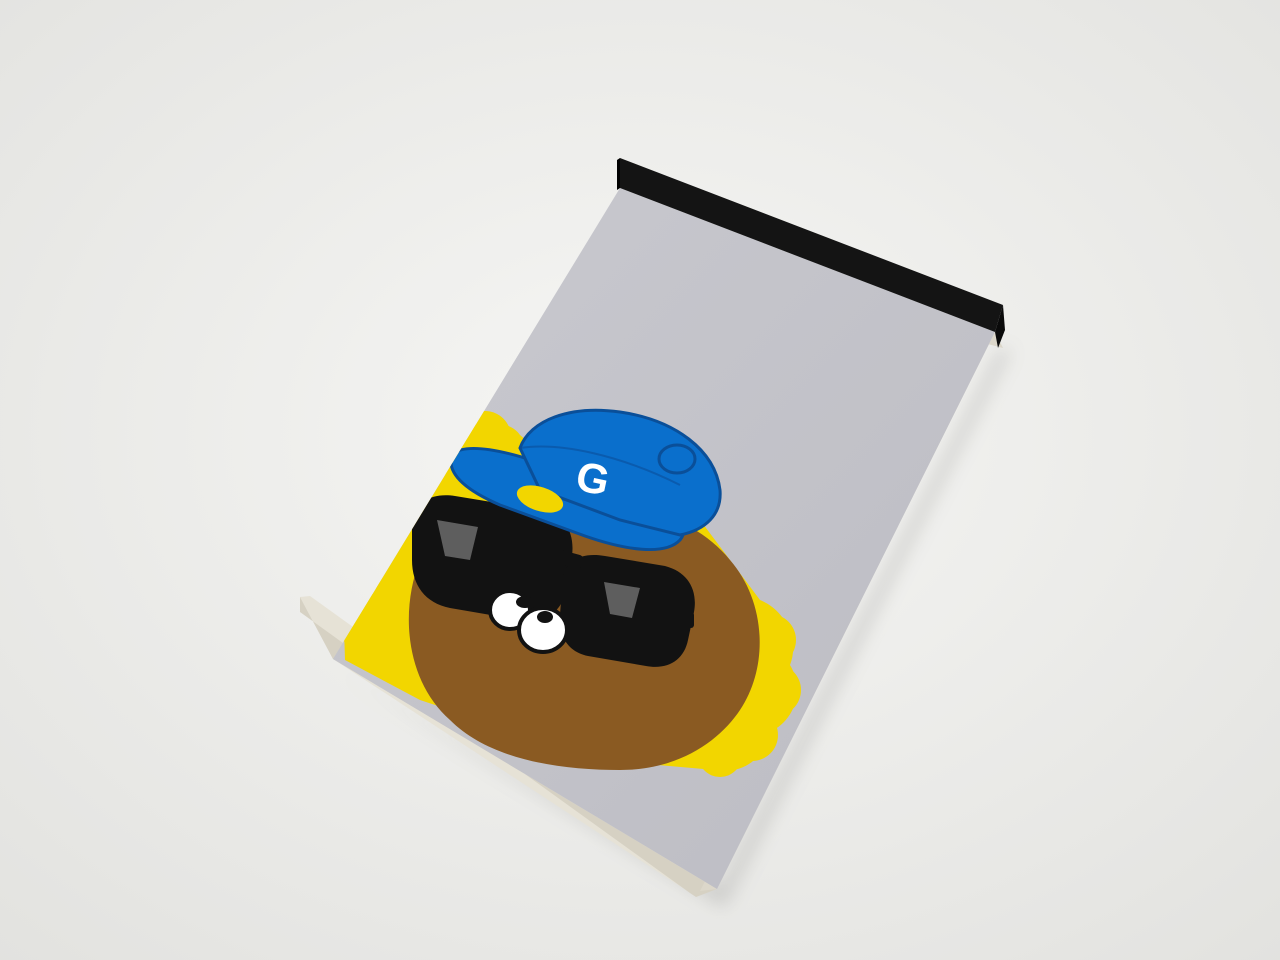 Image resolution: width=1280 pixels, height=960 pixels. What do you see at coordinates (618, 174) in the screenshot?
I see `binding-strip-edge` at bounding box center [618, 174].